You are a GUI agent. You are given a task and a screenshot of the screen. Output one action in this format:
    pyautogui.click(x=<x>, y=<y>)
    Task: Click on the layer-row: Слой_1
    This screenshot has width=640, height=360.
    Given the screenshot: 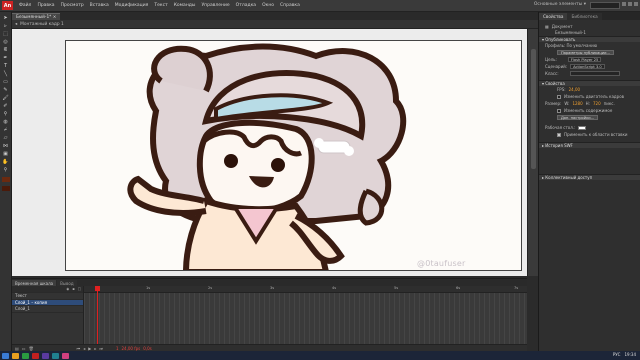 What is the action you would take?
    pyautogui.click(x=47, y=309)
    